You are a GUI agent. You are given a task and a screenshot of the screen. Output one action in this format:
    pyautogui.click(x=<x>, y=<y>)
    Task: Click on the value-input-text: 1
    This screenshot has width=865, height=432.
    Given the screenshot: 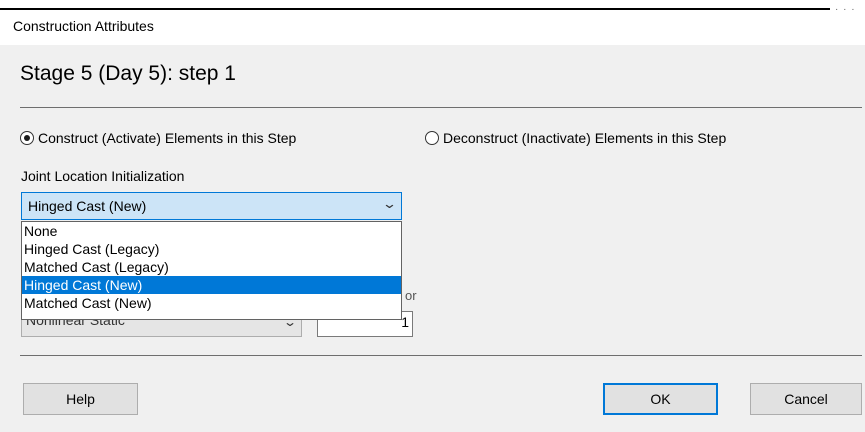 What is the action you would take?
    pyautogui.click(x=405, y=322)
    